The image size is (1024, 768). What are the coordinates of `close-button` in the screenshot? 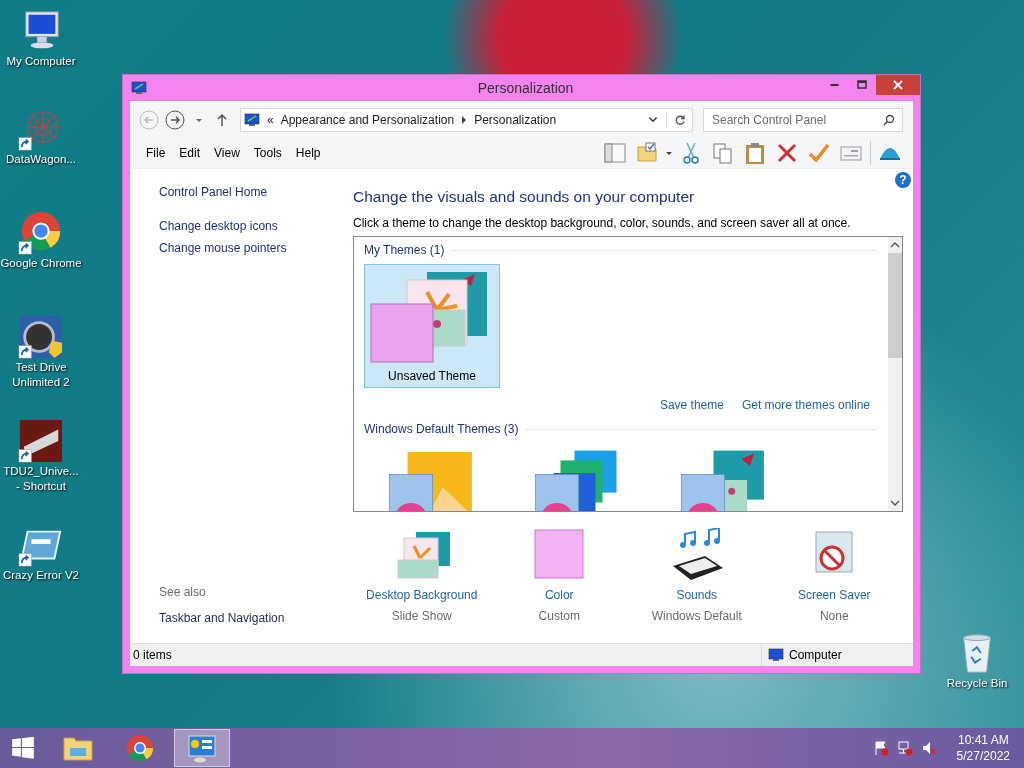 It's located at (898, 85).